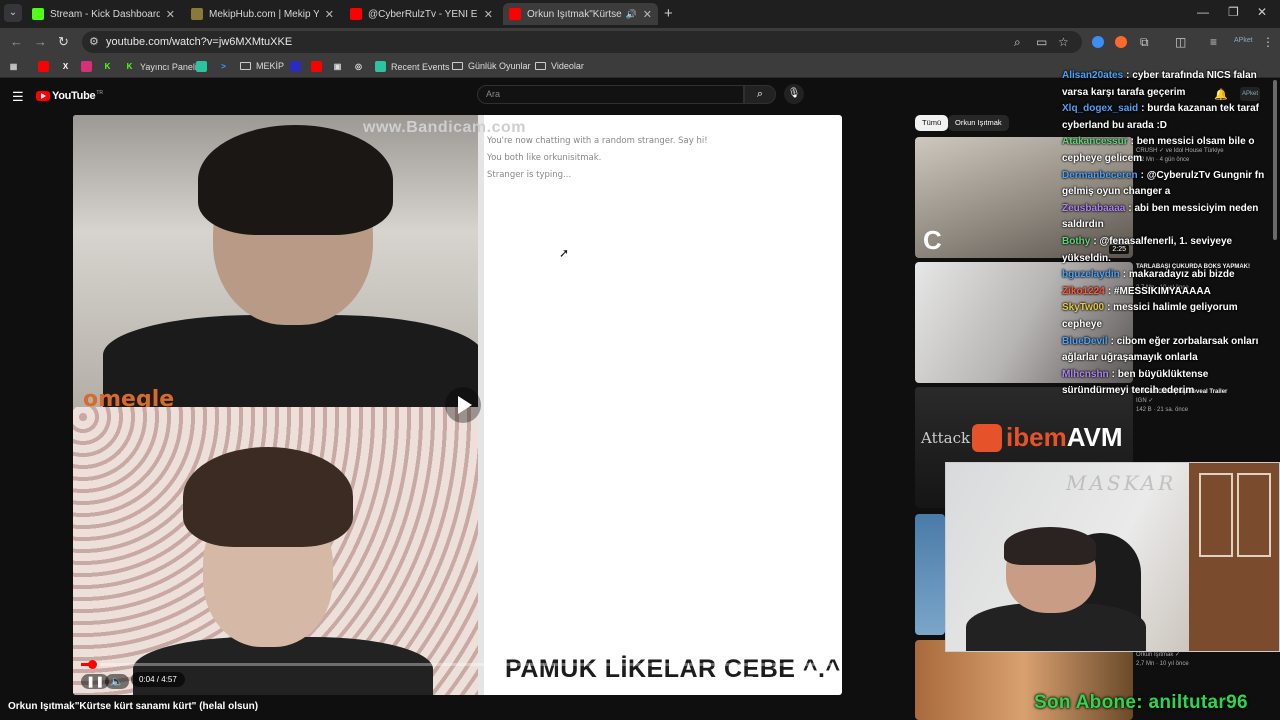  I want to click on tab-title: Stream - Kick Dashboard, so click(105, 14).